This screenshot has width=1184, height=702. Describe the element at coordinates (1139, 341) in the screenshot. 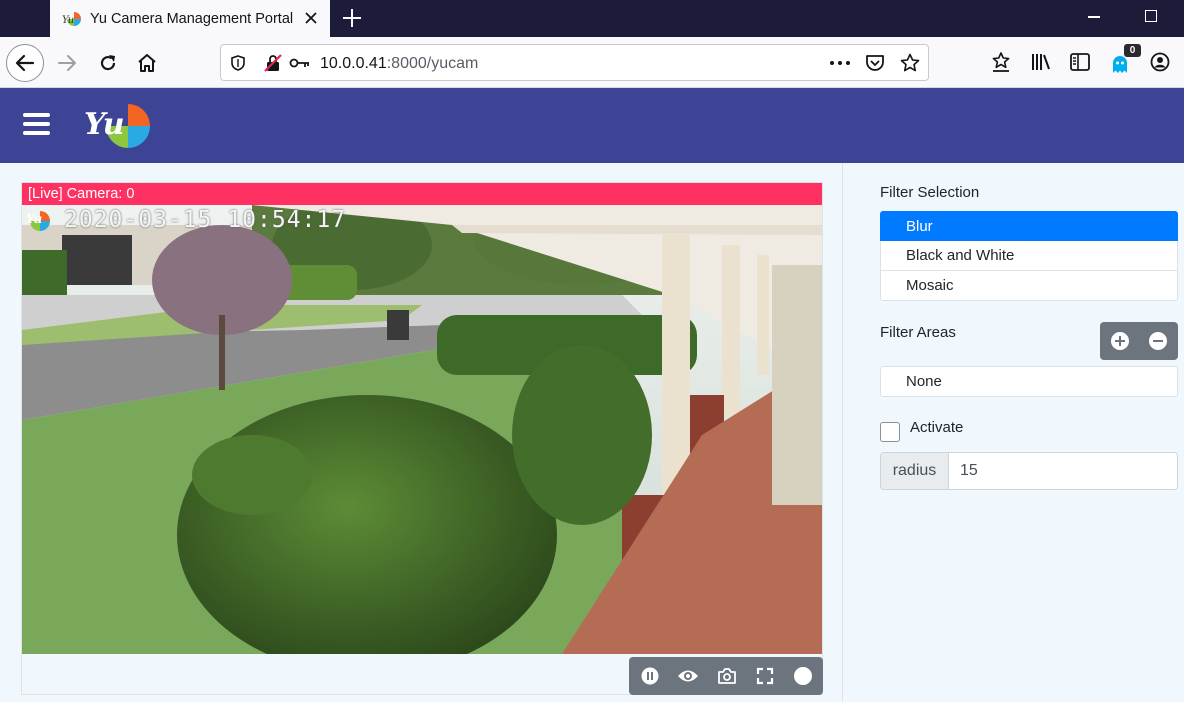

I see `filter-area-button-group` at that location.